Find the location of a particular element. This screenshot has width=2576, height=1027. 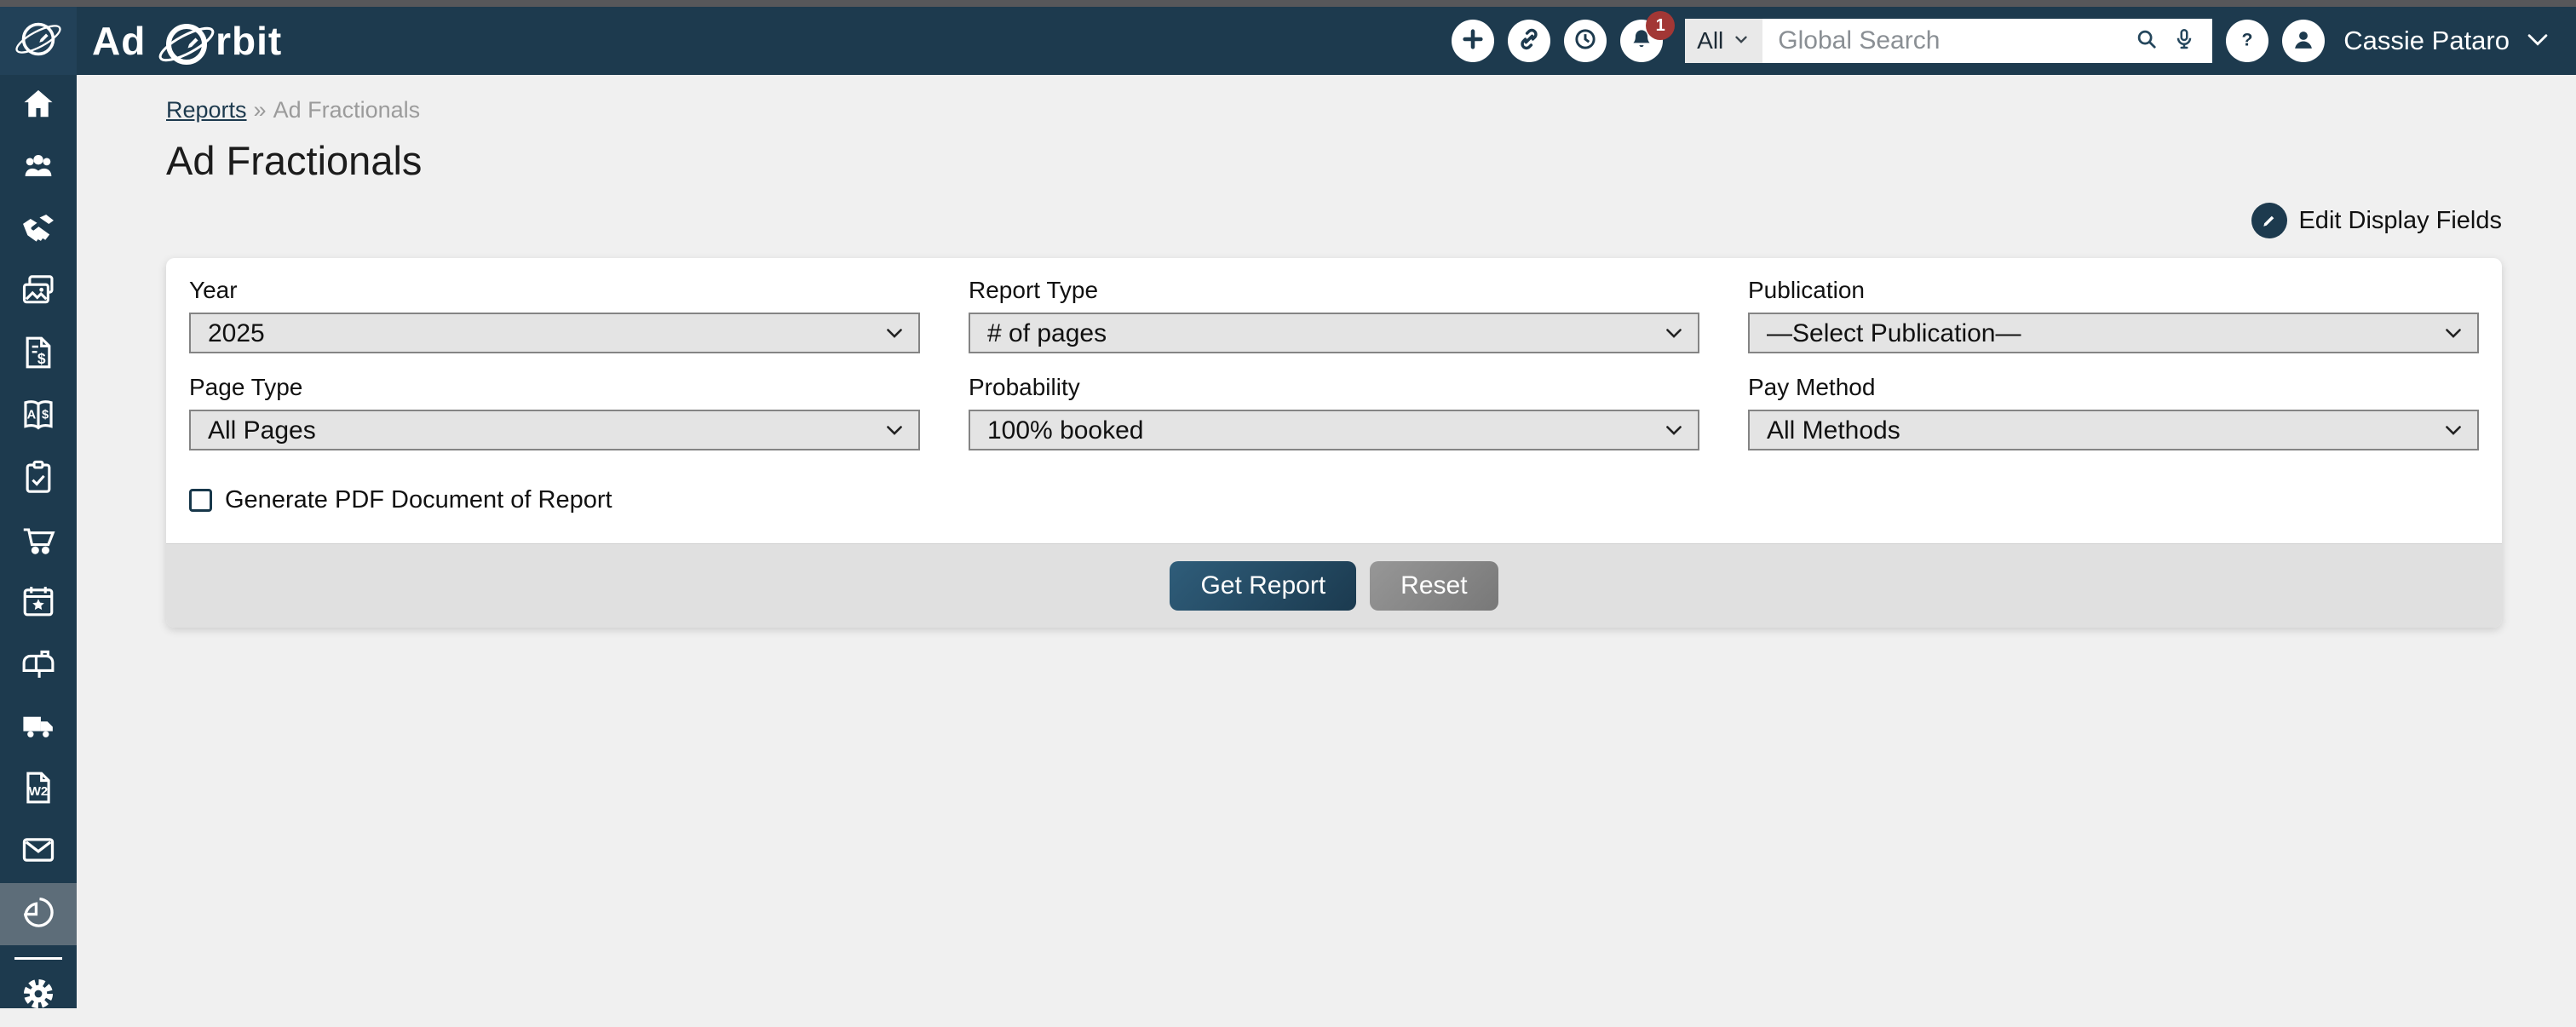

page-type-label: Page Type is located at coordinates (555, 387).